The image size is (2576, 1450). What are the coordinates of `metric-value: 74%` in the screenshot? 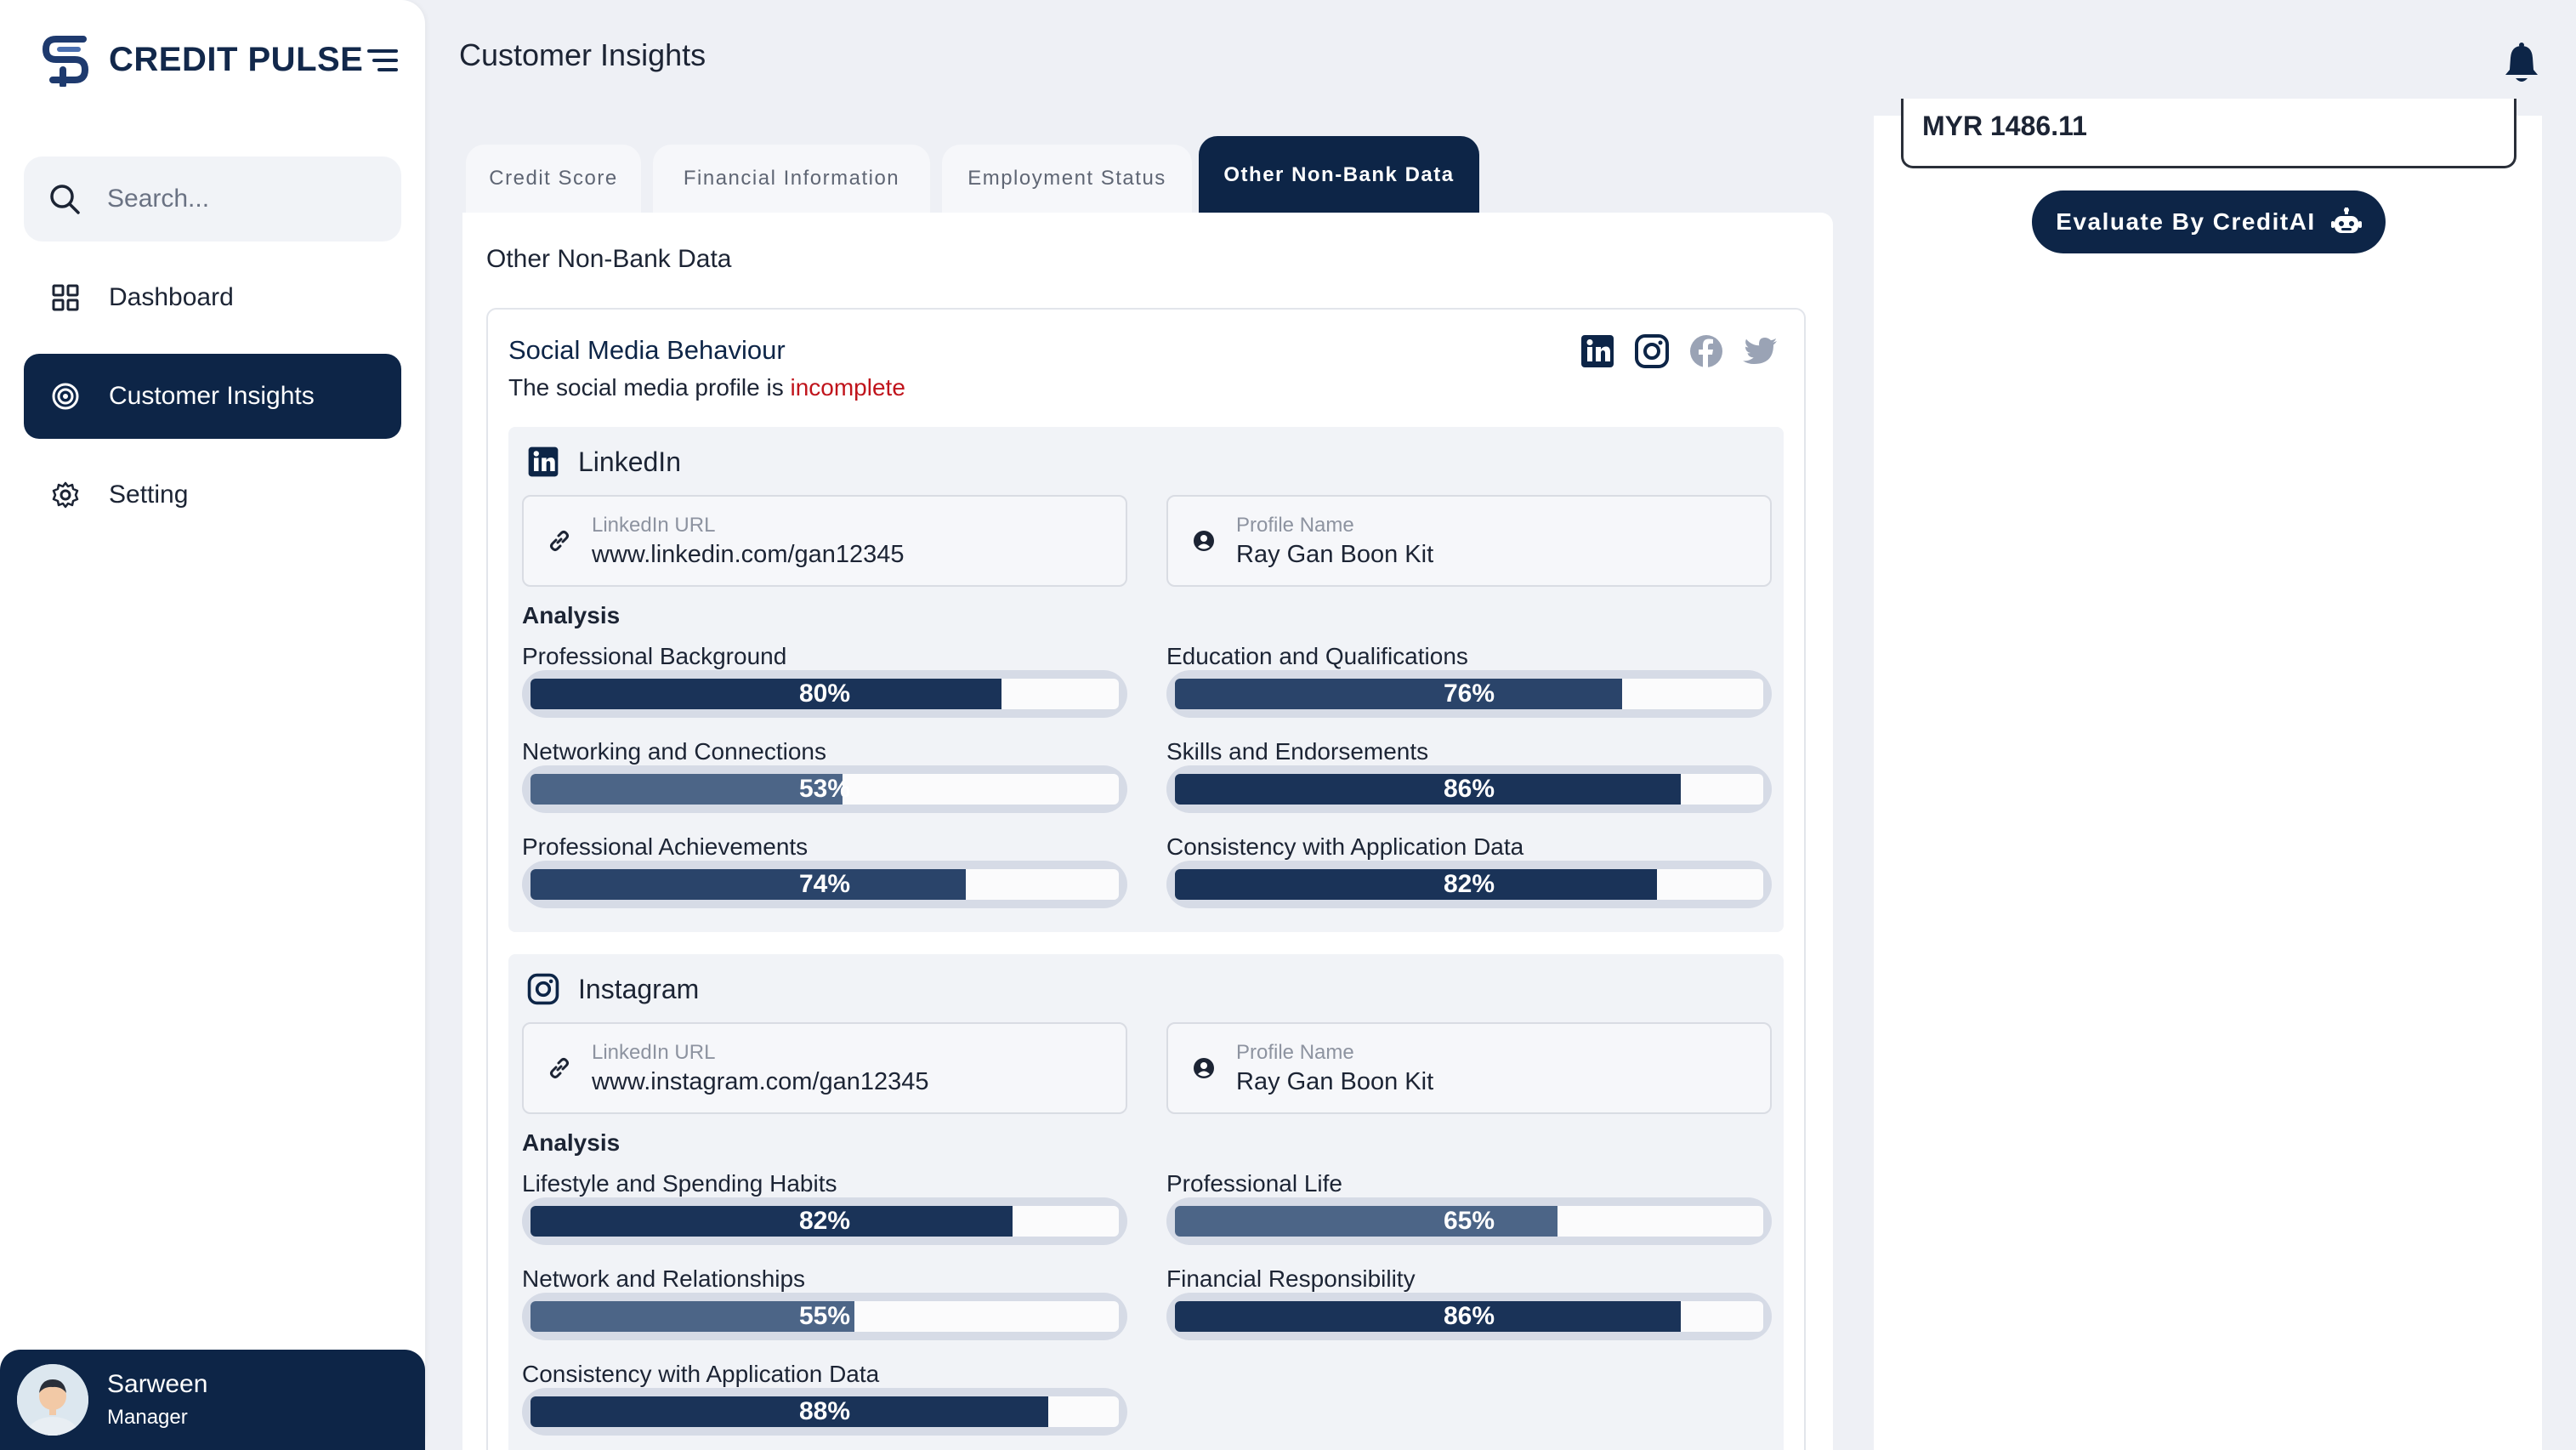 It's located at (825, 884).